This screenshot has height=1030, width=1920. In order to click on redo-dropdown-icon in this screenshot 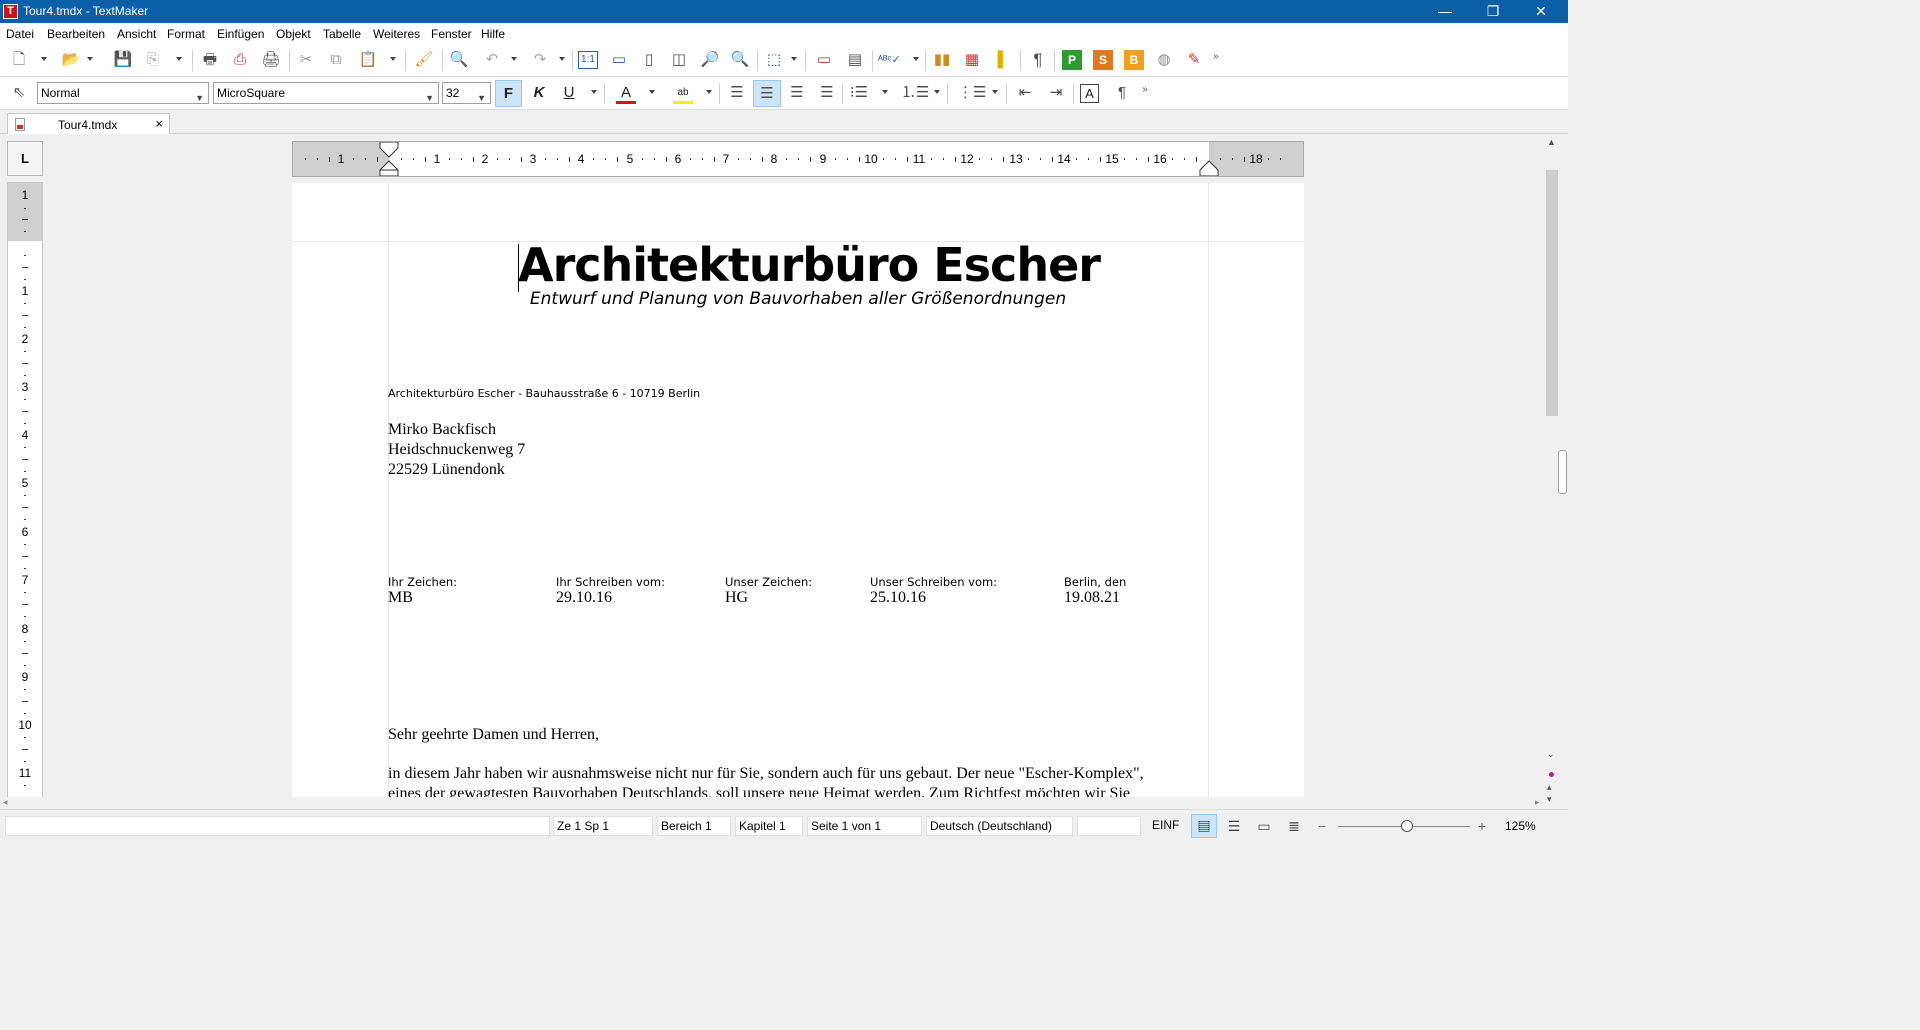, I will do `click(562, 59)`.